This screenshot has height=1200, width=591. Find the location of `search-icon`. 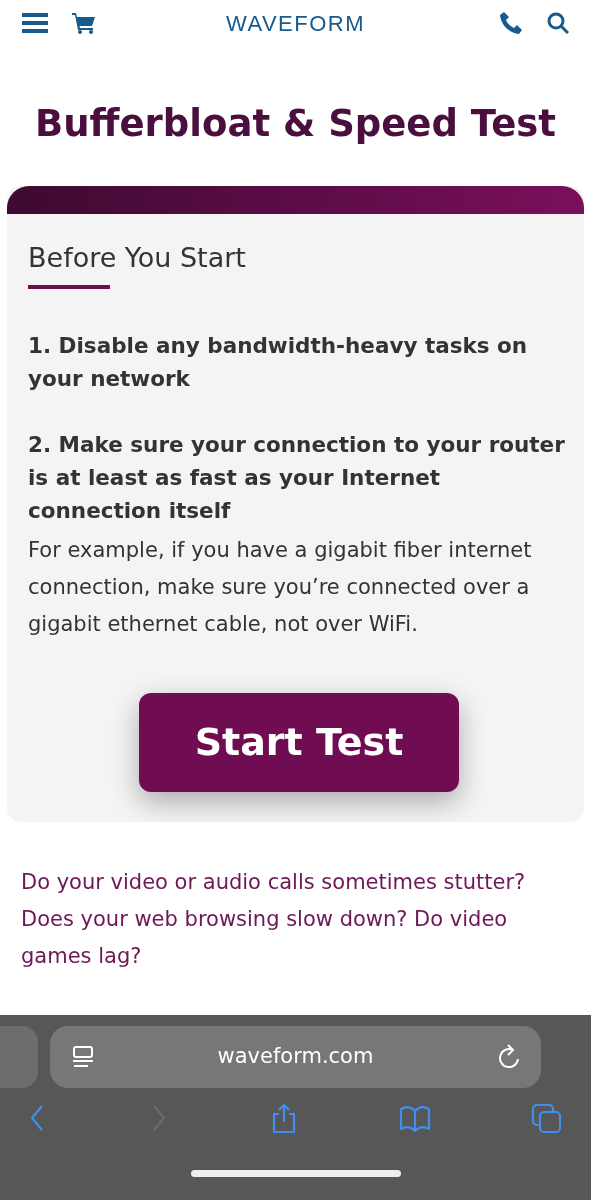

search-icon is located at coordinates (558, 23).